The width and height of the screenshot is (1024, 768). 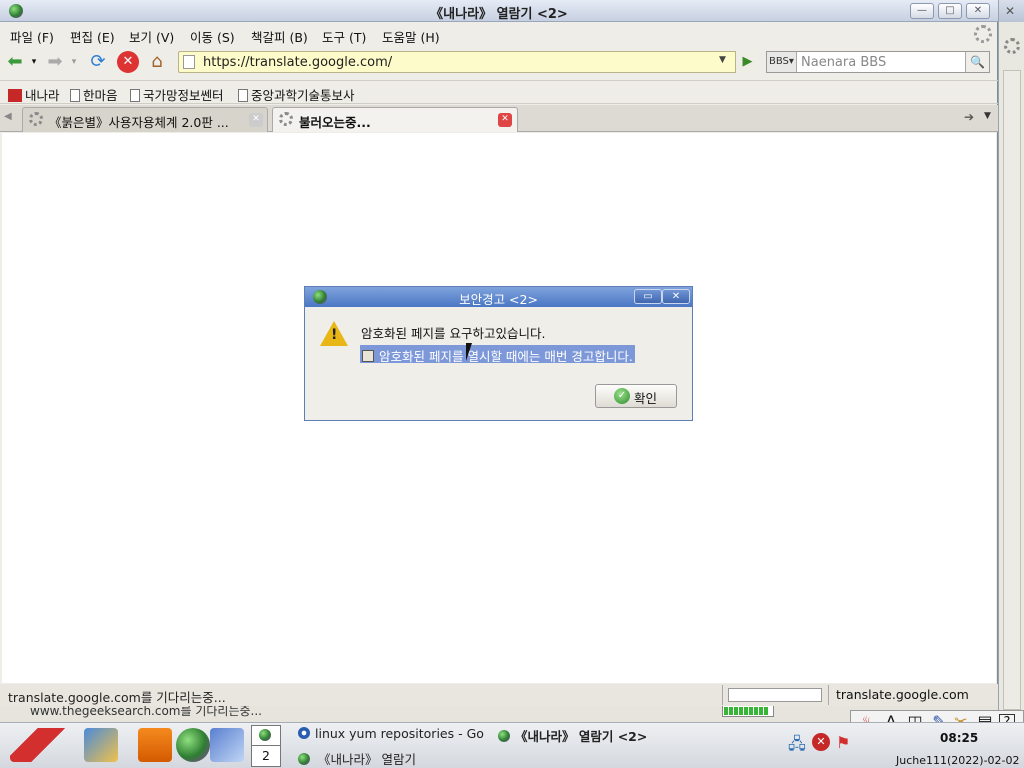 What do you see at coordinates (303, 95) in the screenshot?
I see `bookmark-label: 중앙과학기술통보사` at bounding box center [303, 95].